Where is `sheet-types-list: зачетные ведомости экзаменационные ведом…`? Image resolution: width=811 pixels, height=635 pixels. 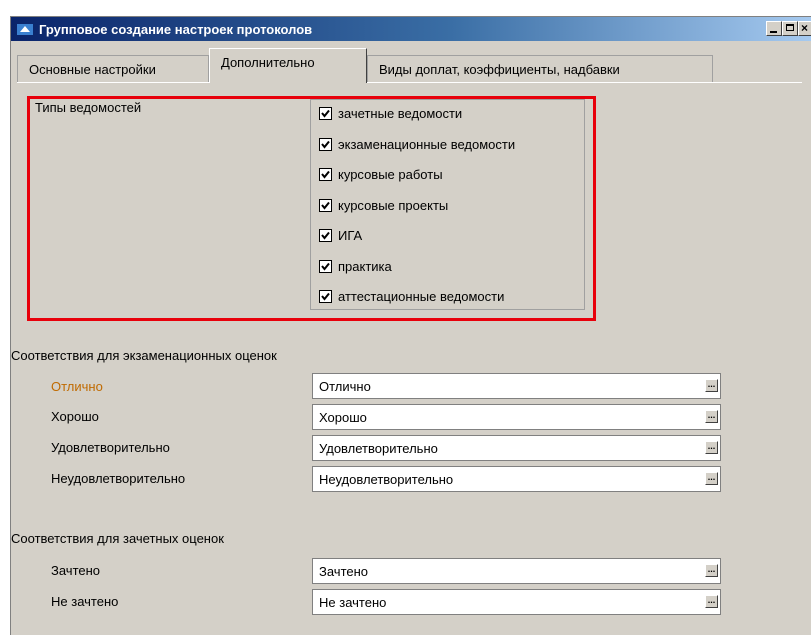 sheet-types-list: зачетные ведомости экзаменационные ведом… is located at coordinates (447, 204).